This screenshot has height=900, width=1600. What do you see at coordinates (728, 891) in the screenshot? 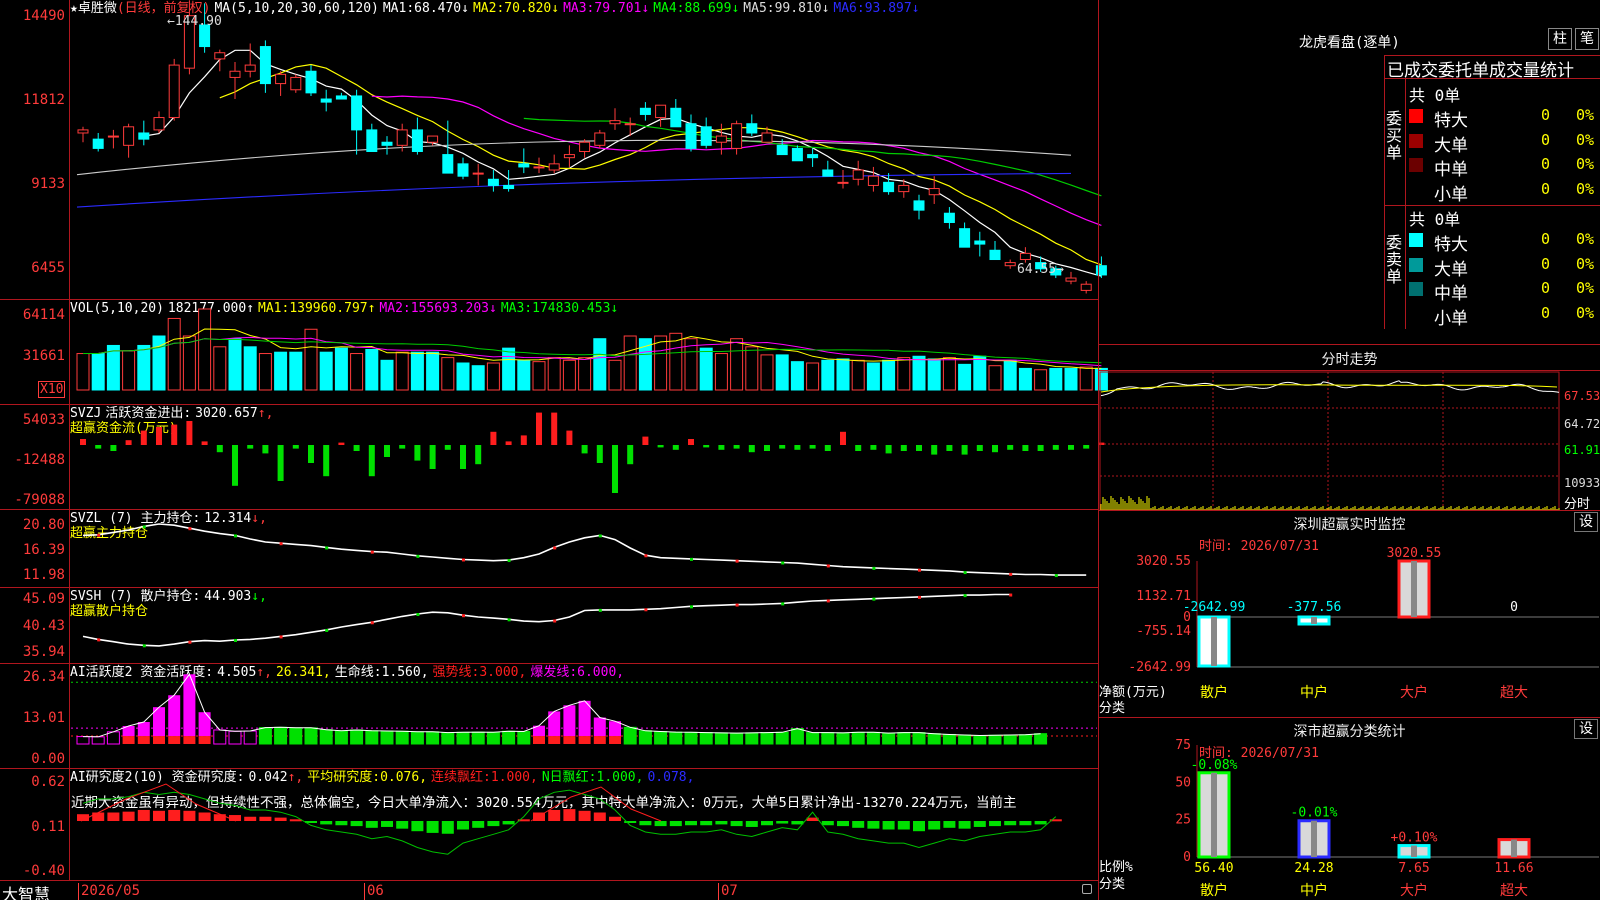
I see `date-label: 07` at bounding box center [728, 891].